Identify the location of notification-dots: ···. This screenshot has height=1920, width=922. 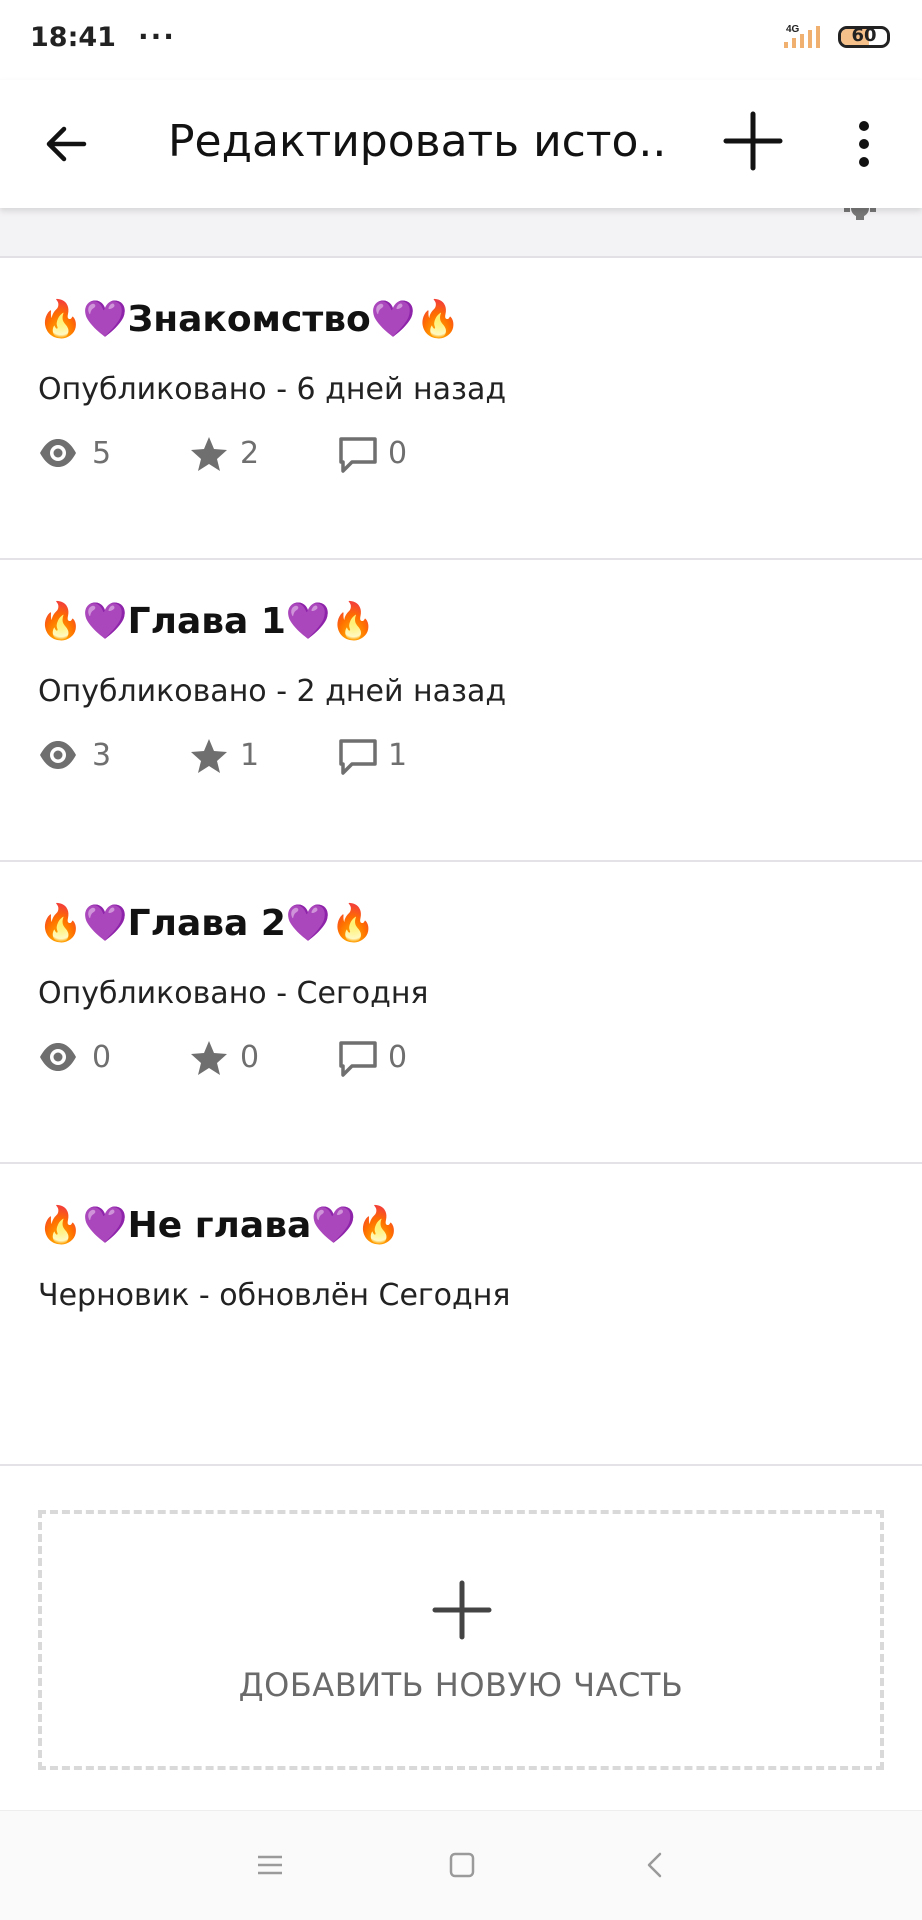
(157, 36).